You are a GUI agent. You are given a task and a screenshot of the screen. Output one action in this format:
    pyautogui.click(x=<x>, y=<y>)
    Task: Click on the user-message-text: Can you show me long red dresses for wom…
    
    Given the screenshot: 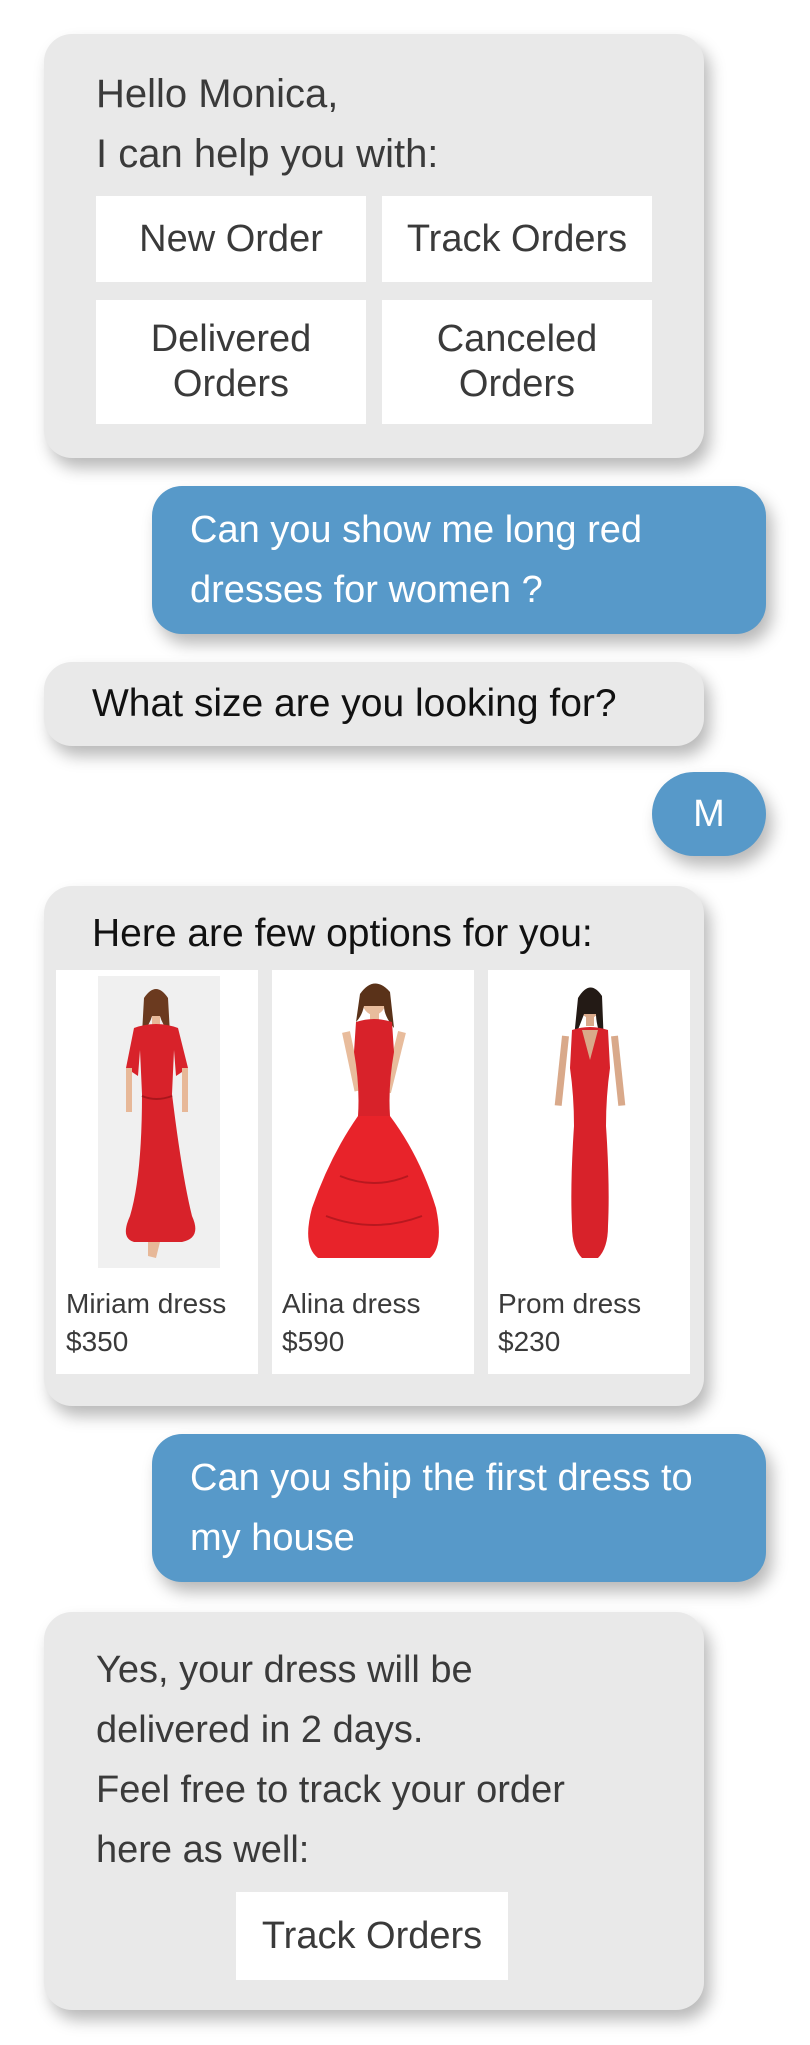 What is the action you would take?
    pyautogui.click(x=460, y=560)
    